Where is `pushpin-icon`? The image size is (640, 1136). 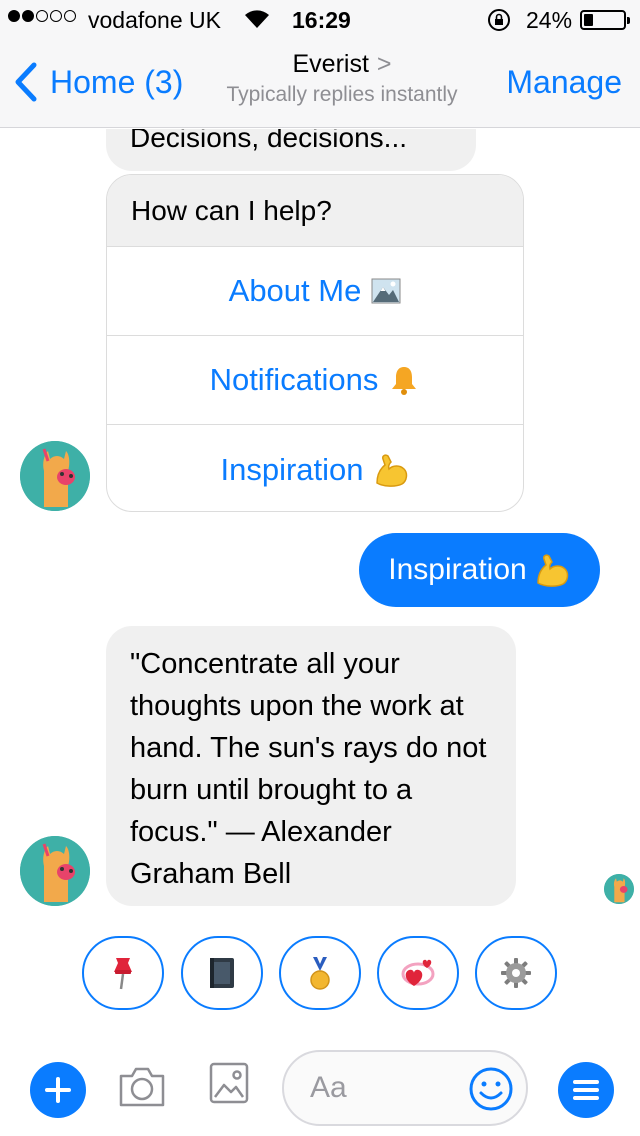 pushpin-icon is located at coordinates (123, 974).